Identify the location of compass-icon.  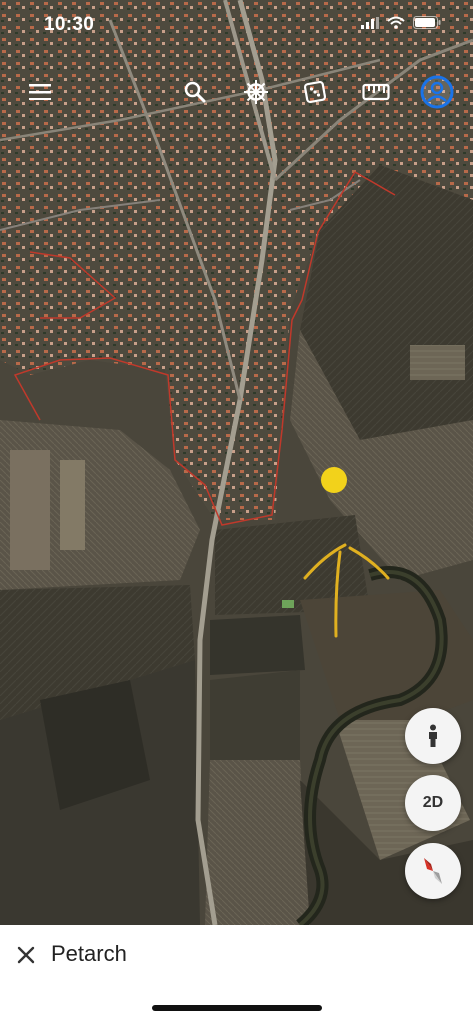
(433, 871).